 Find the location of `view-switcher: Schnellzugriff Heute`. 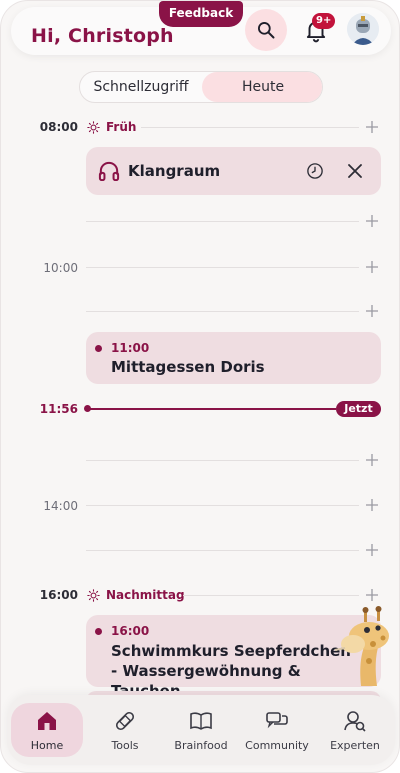

view-switcher: Schnellzugriff Heute is located at coordinates (201, 87).